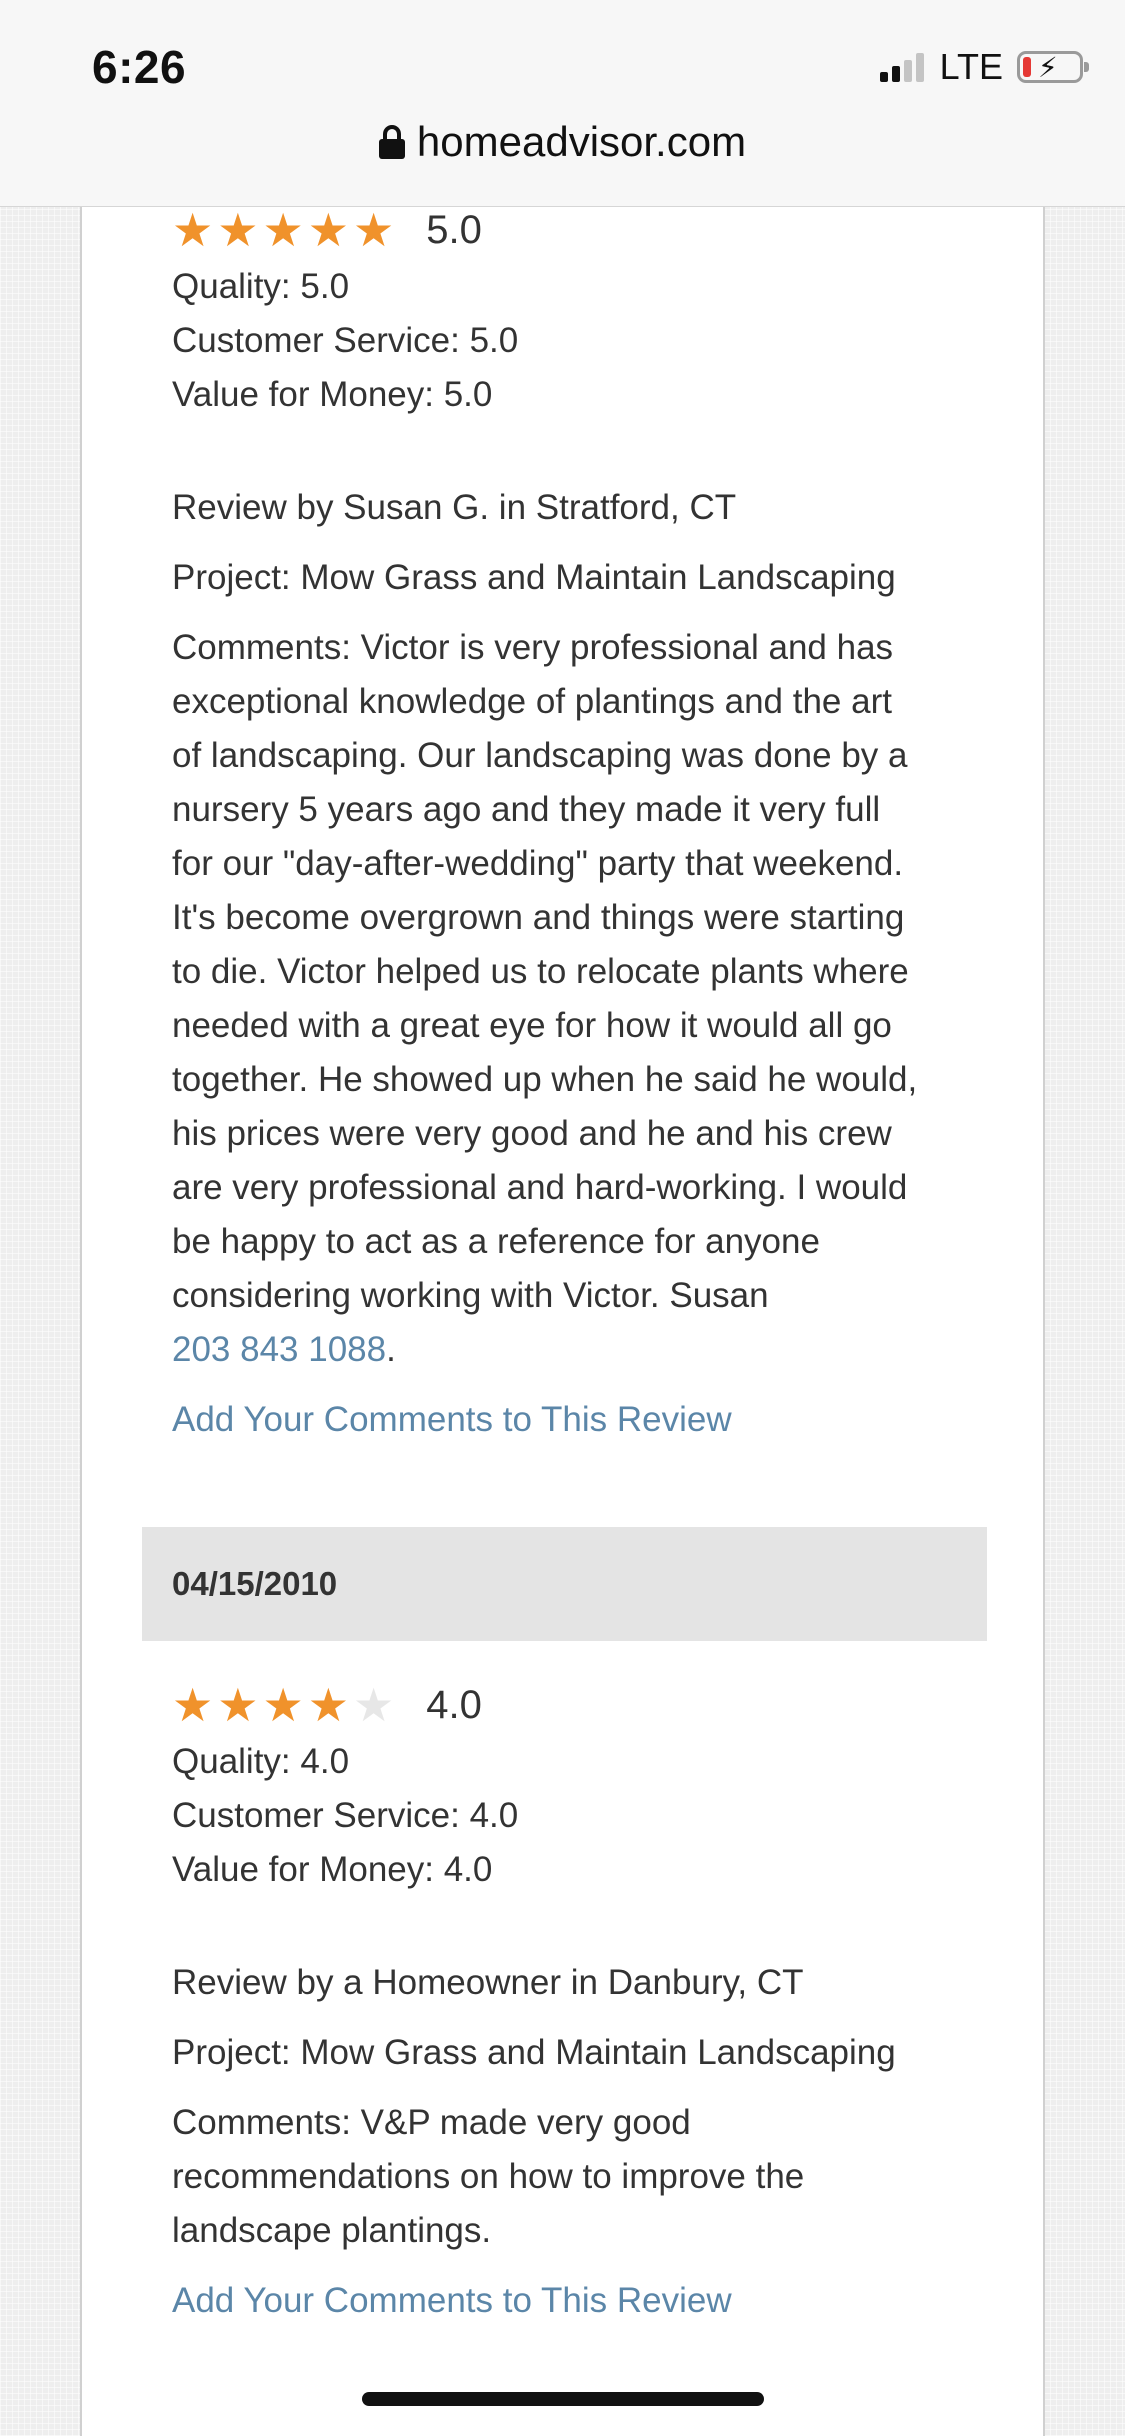 The width and height of the screenshot is (1125, 2436). Describe the element at coordinates (971, 66) in the screenshot. I see `network-label: LTE` at that location.